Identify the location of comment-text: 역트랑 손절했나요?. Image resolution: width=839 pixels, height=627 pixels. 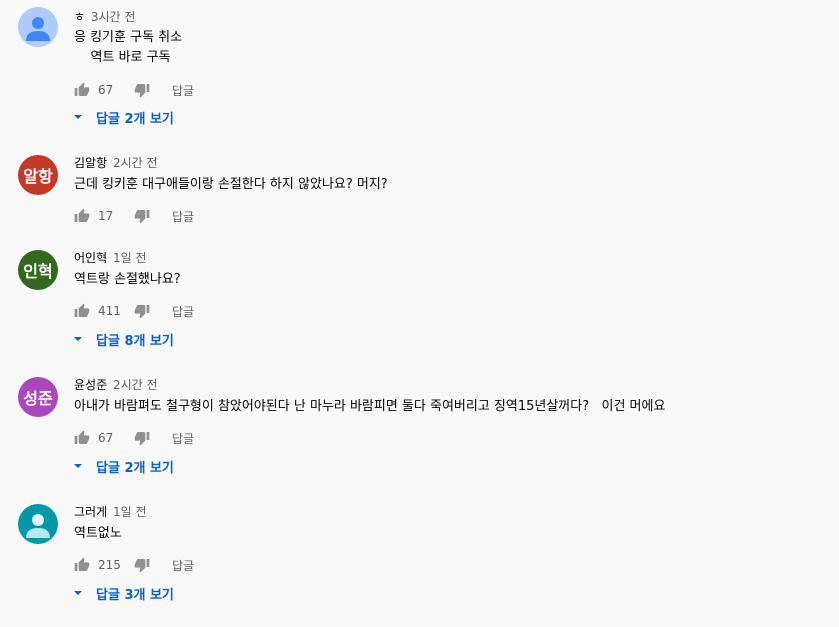
(127, 279).